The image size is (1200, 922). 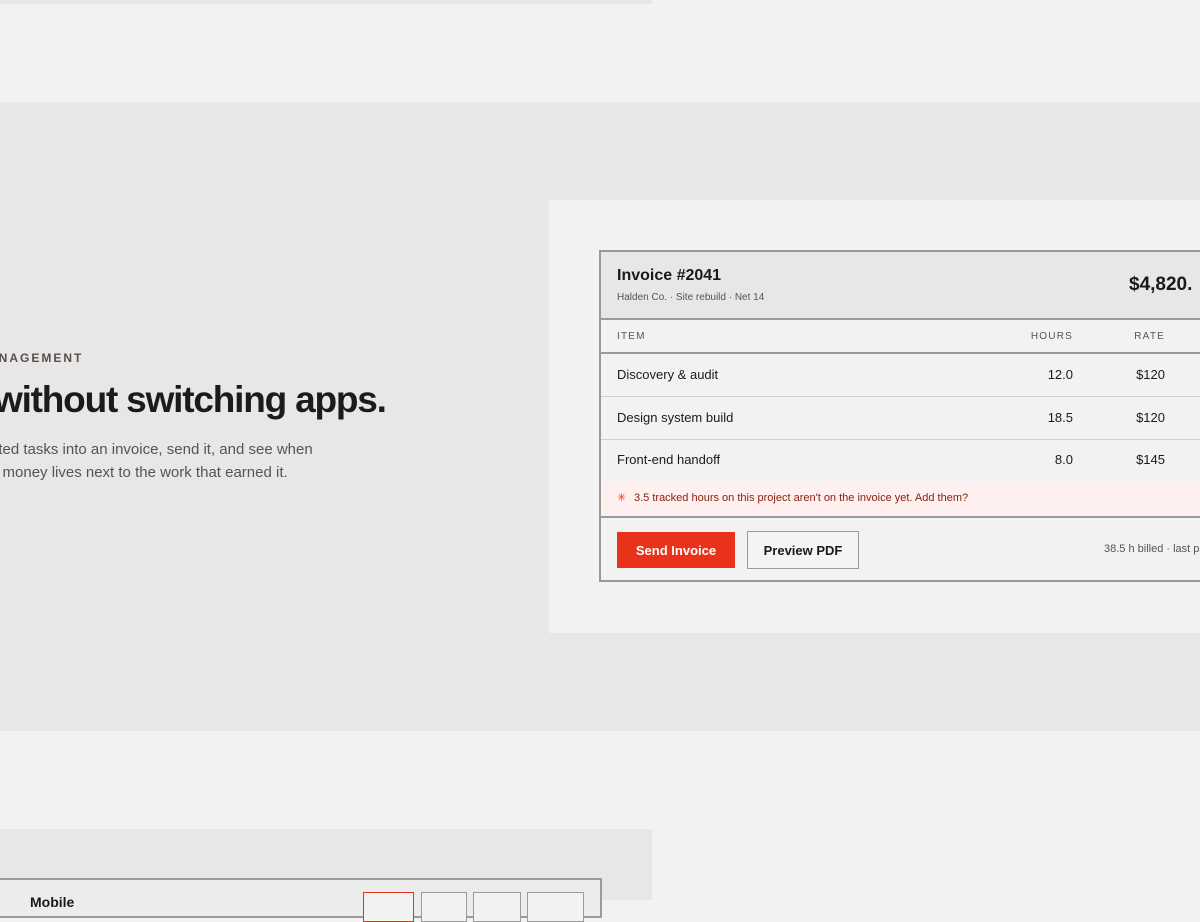 What do you see at coordinates (1060, 417) in the screenshot?
I see `row-hours: 18.5` at bounding box center [1060, 417].